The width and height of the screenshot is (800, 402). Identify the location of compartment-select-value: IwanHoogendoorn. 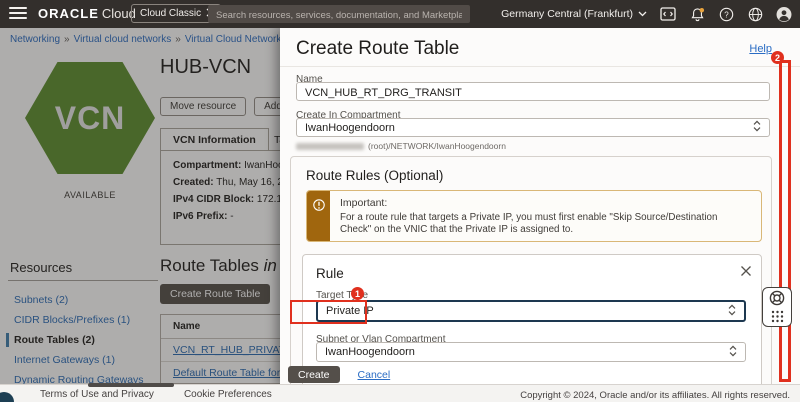
(350, 127).